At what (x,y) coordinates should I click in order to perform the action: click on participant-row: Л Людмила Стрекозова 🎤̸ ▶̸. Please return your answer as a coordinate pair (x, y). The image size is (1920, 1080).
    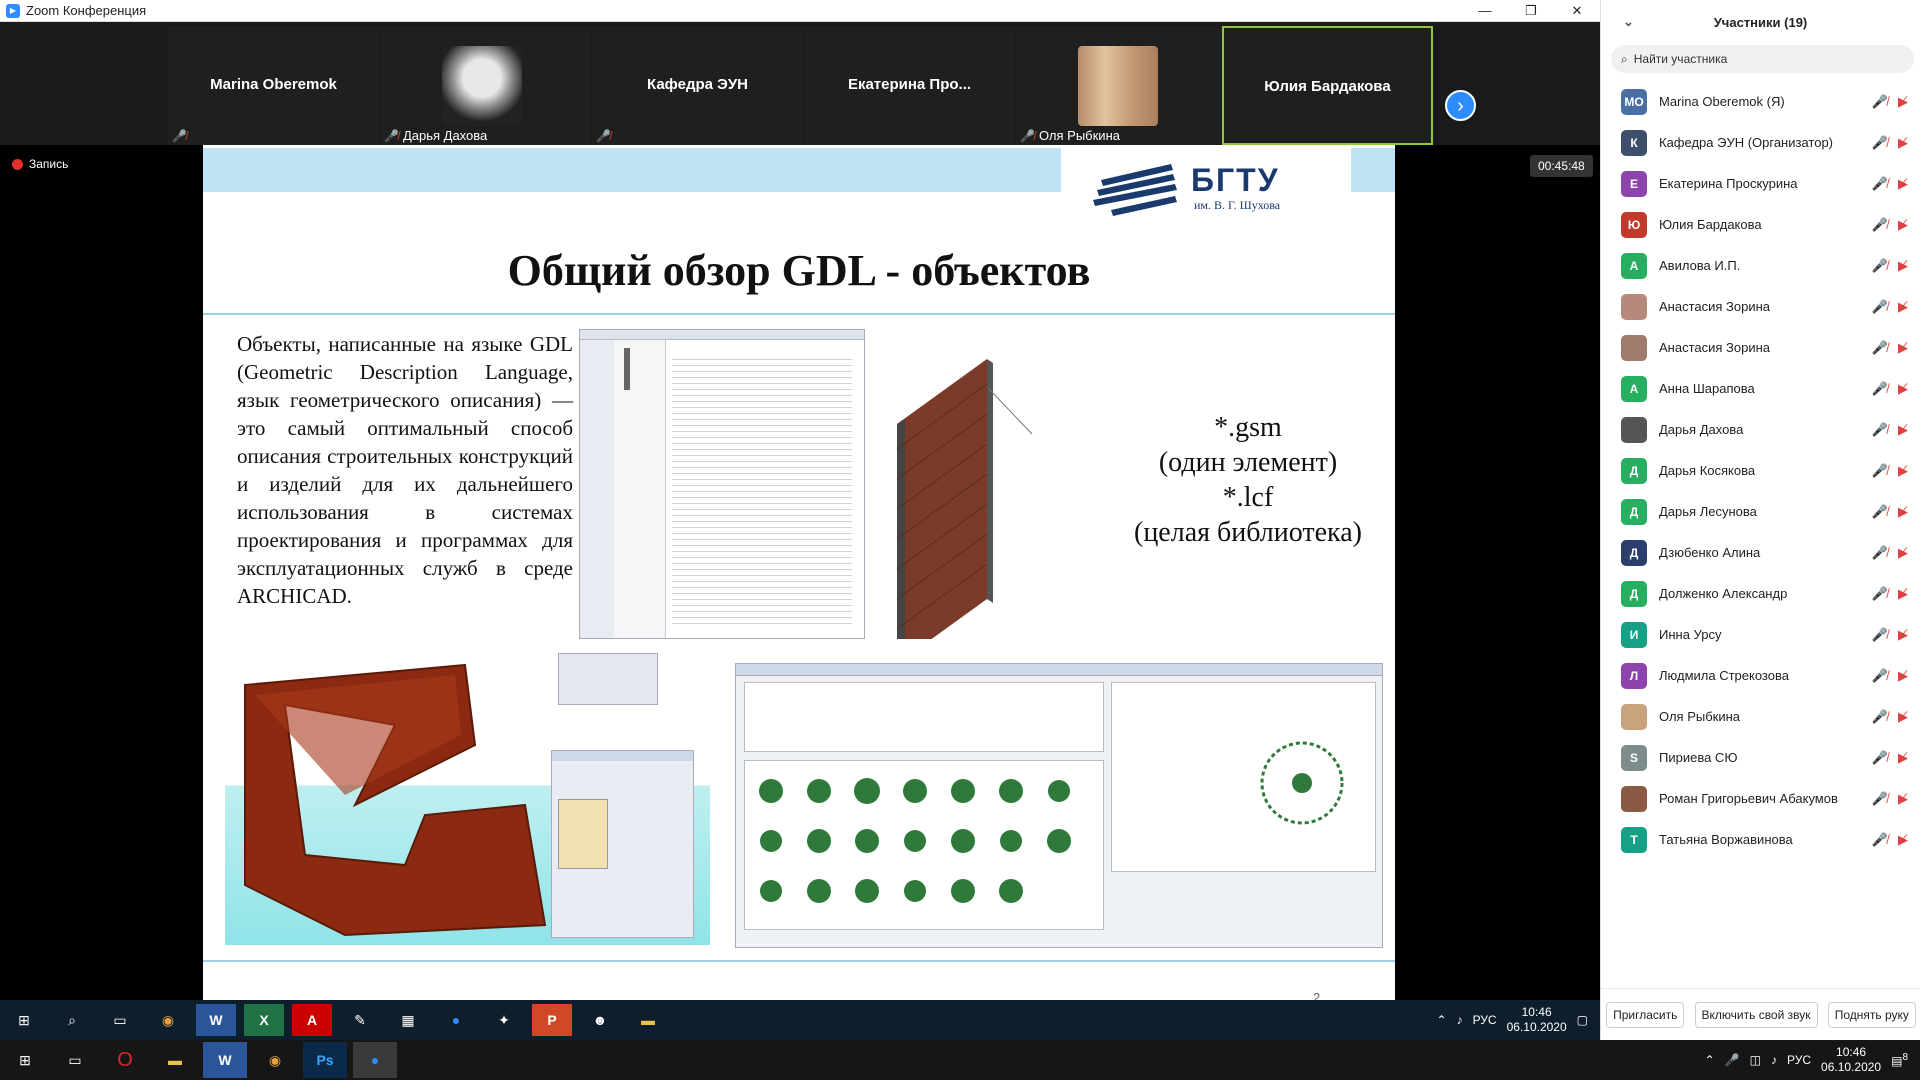
    Looking at the image, I should click on (1760, 675).